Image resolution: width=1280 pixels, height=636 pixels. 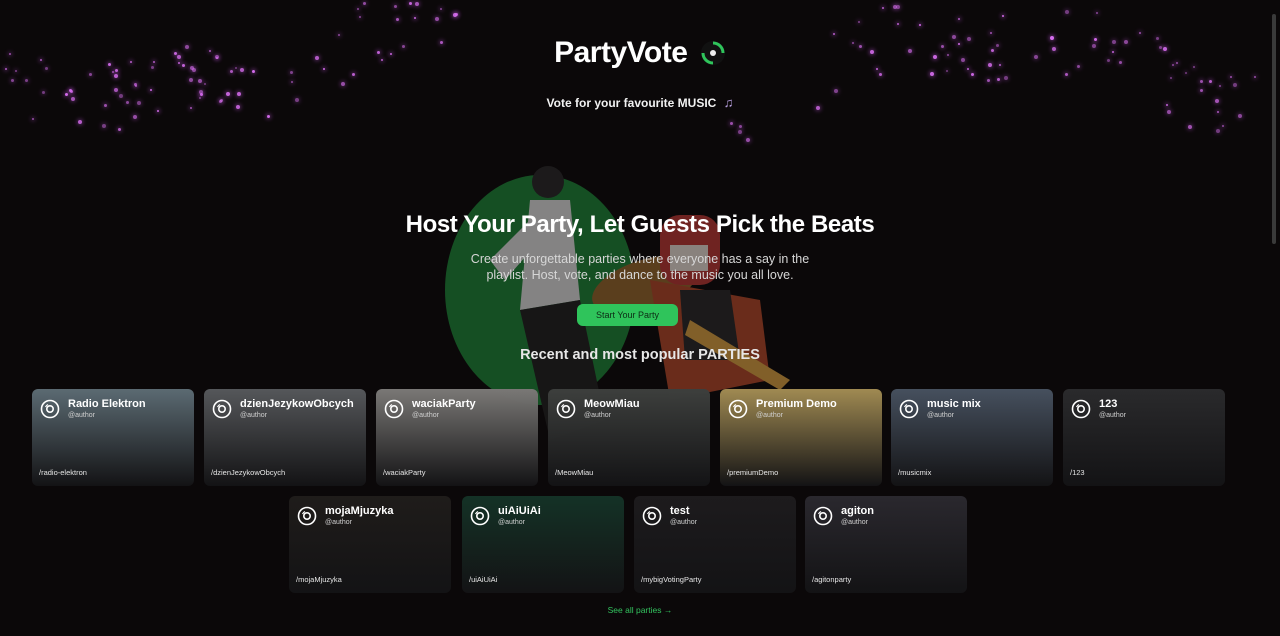 I want to click on see-all-parties-link: See all parties →, so click(x=640, y=610).